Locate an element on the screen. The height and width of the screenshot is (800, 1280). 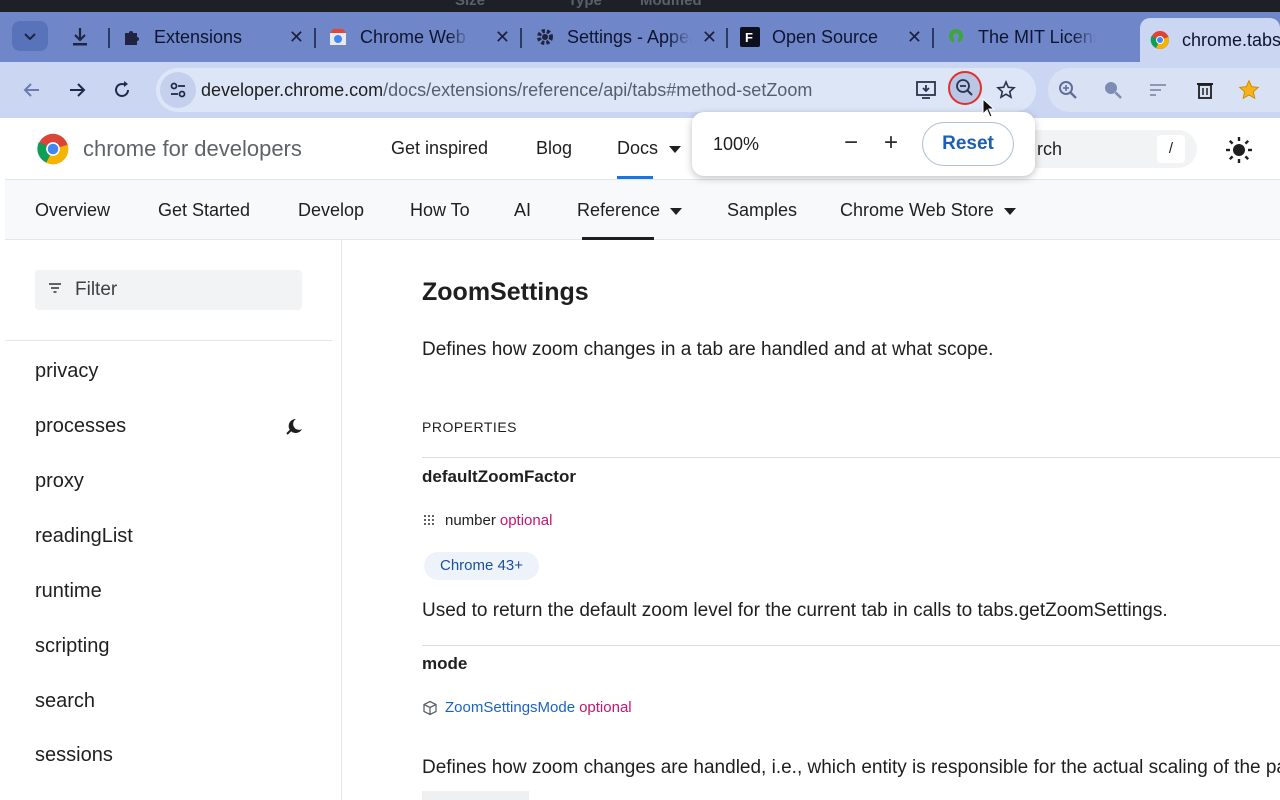
extensions-toolbar is located at coordinates (1164, 90).